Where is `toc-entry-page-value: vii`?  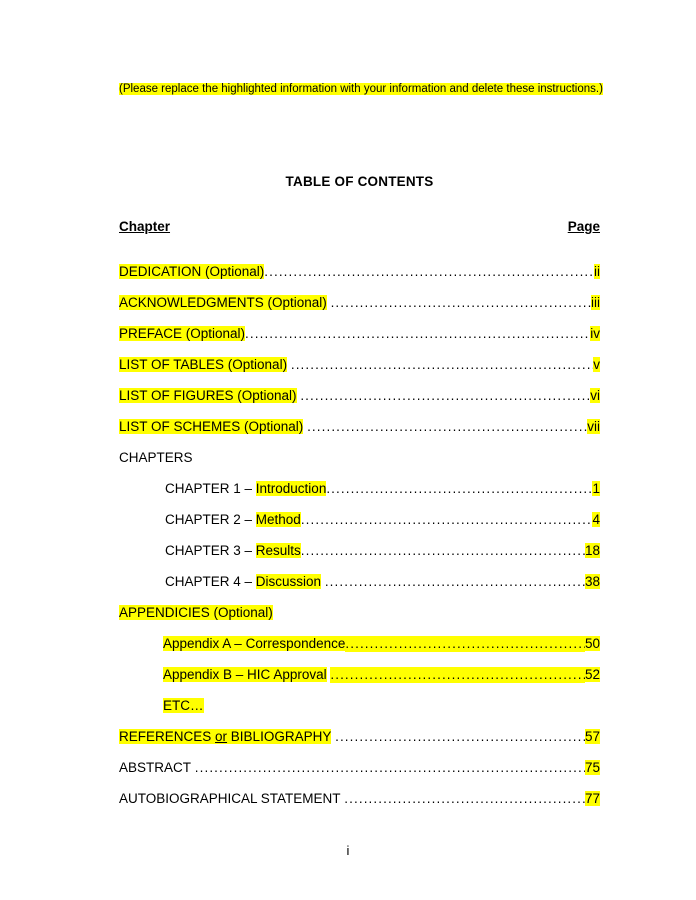
toc-entry-page-value: vii is located at coordinates (593, 426).